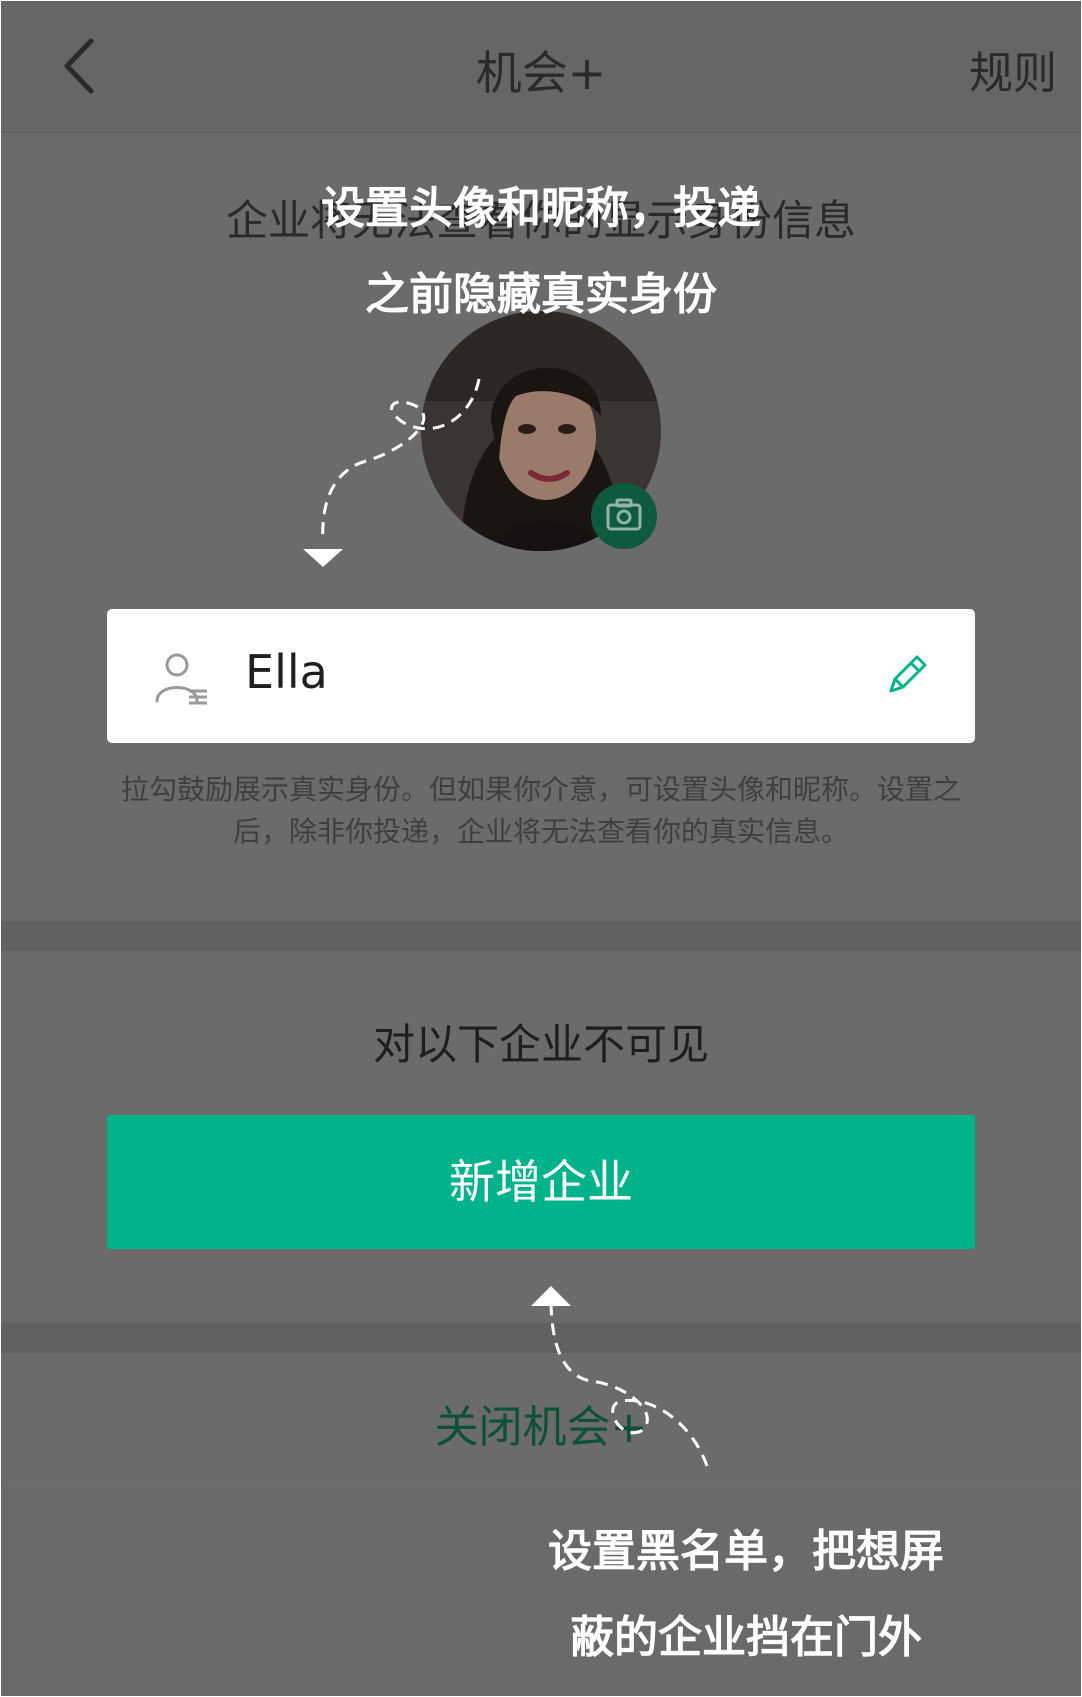  What do you see at coordinates (541, 676) in the screenshot?
I see `nickname-field: Ella` at bounding box center [541, 676].